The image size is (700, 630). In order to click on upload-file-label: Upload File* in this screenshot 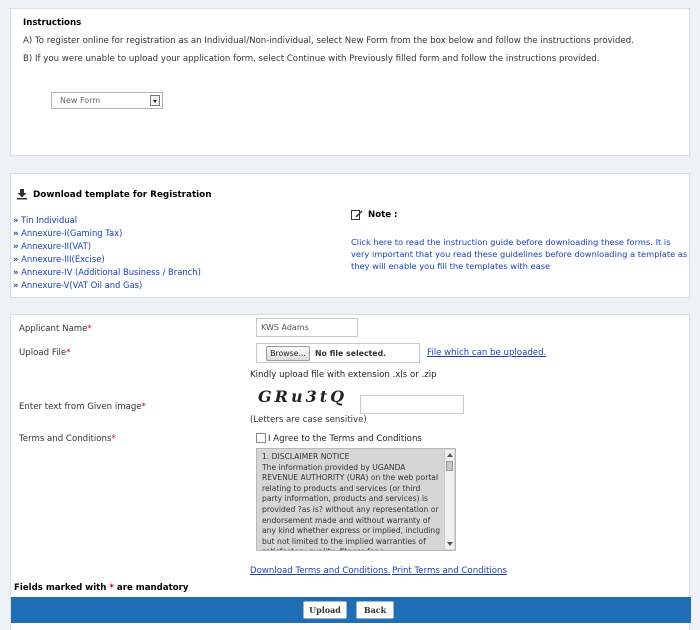, I will do `click(45, 353)`.